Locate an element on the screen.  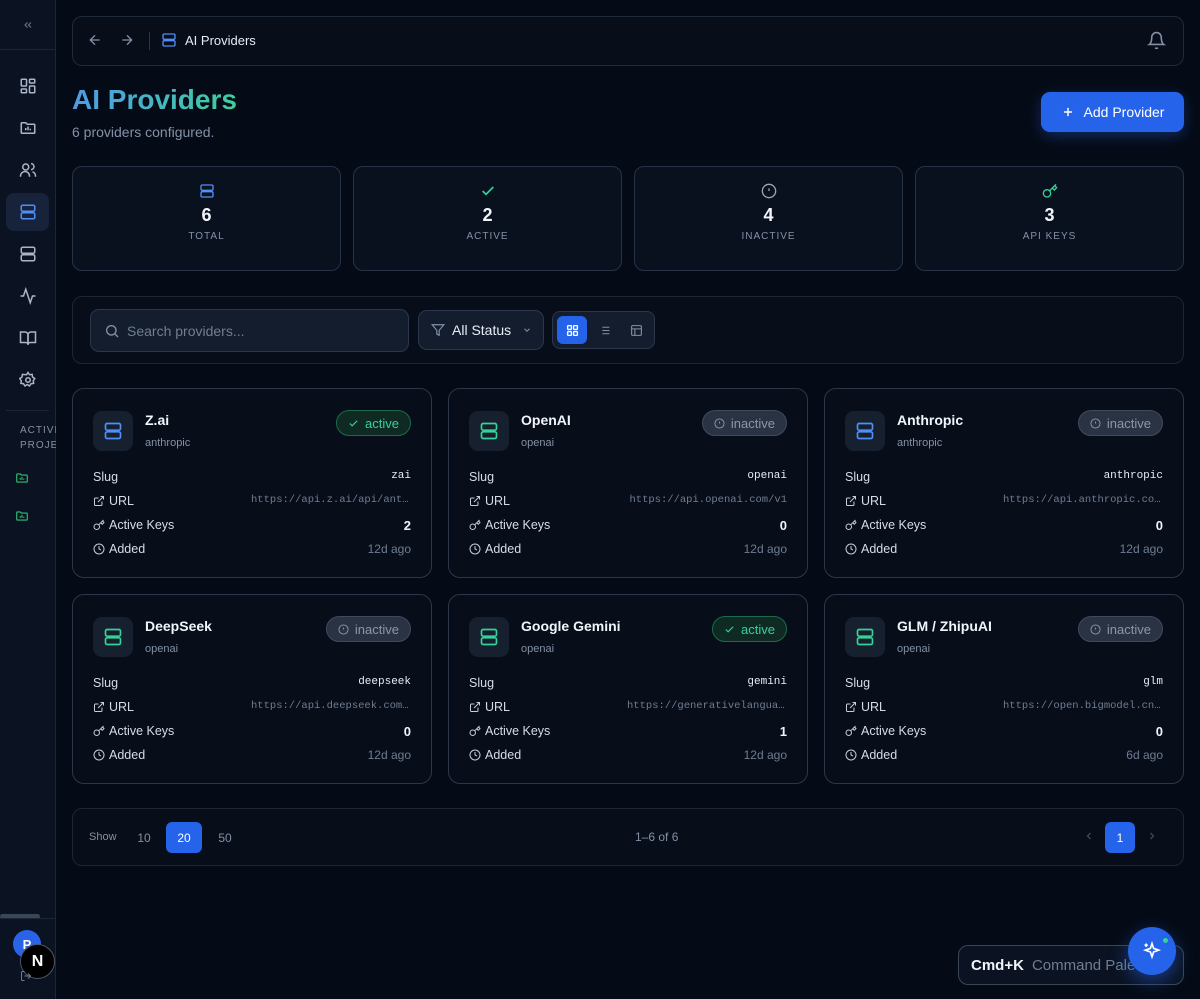
search-box is located at coordinates (249, 330).